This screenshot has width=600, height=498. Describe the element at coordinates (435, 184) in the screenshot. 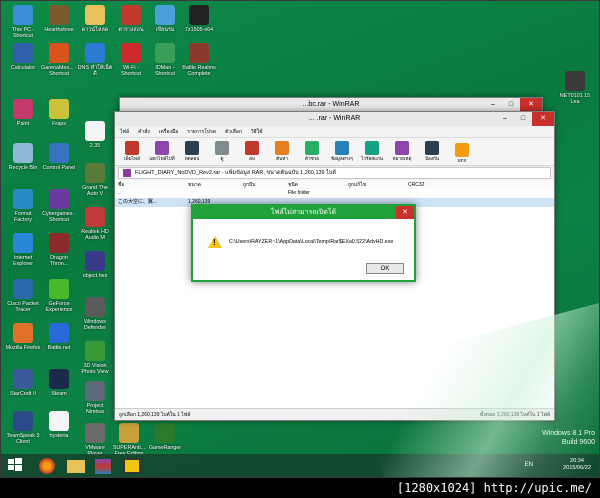

I see `column-header-cell: CRC32` at that location.